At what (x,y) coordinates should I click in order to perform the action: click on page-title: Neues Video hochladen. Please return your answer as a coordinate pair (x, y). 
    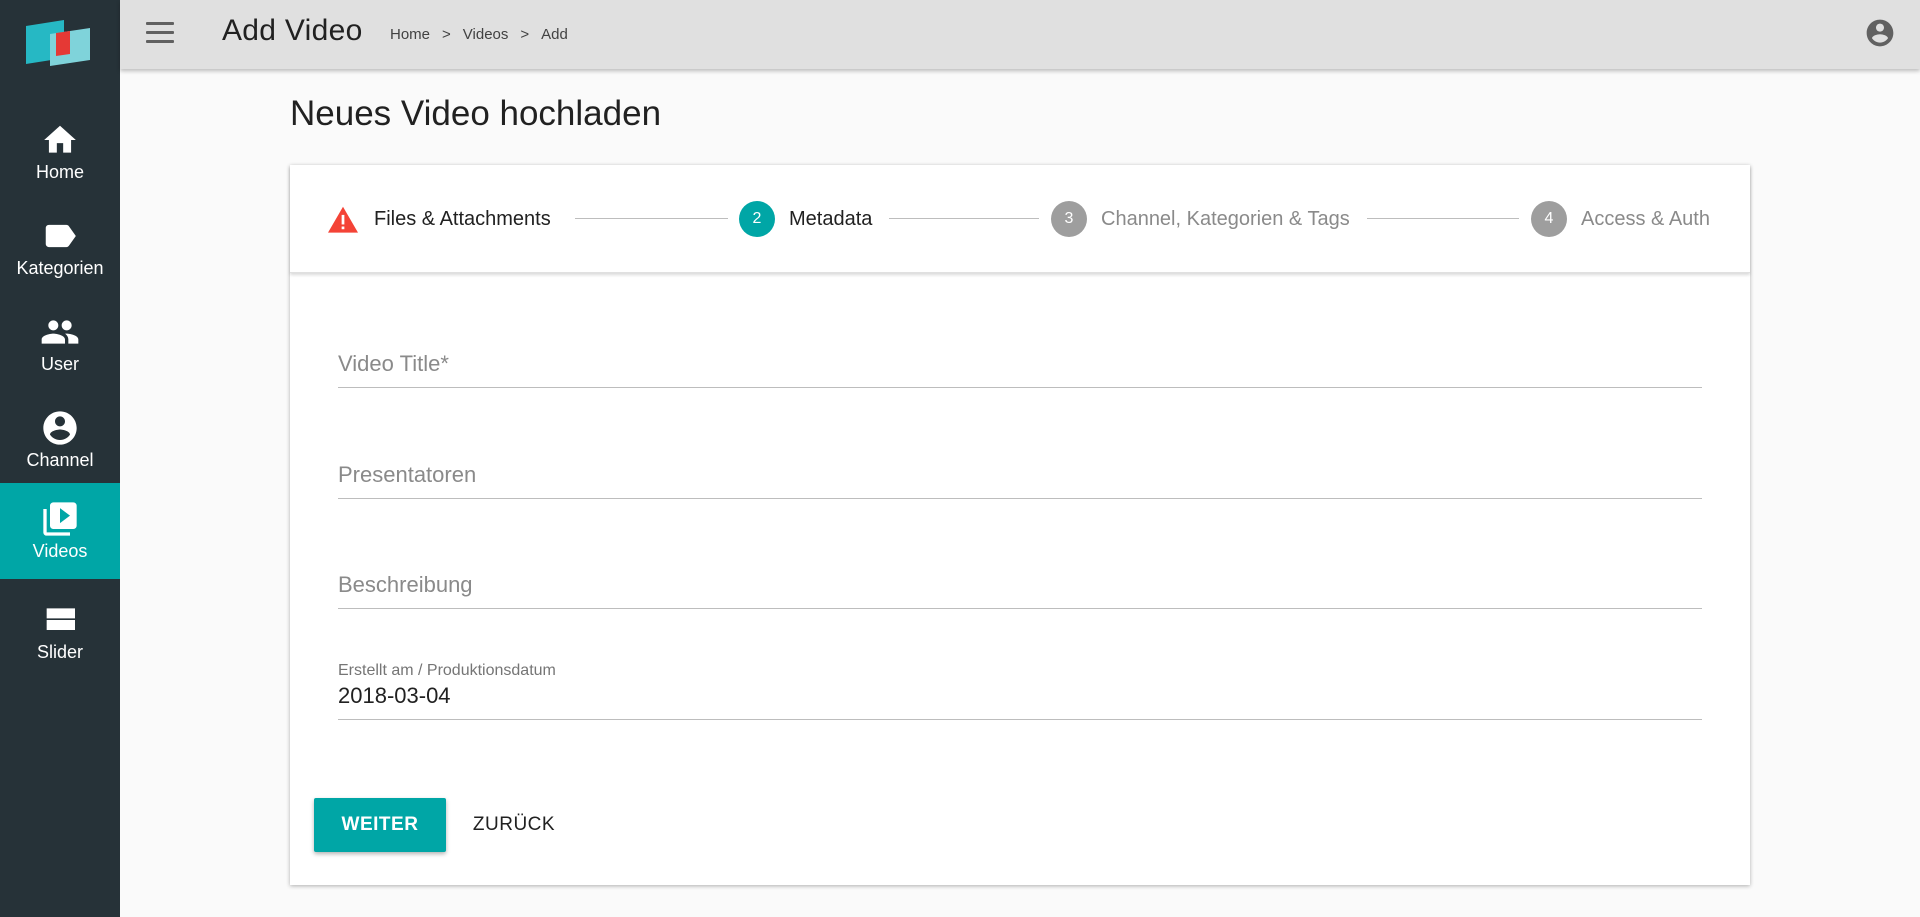
    Looking at the image, I should click on (476, 113).